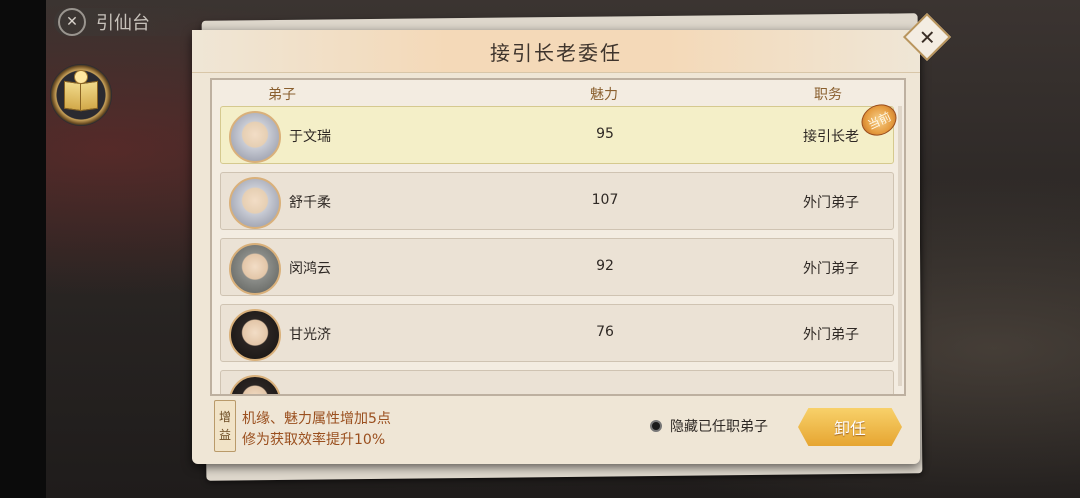  Describe the element at coordinates (605, 200) in the screenshot. I see `charm-value: 107` at that location.